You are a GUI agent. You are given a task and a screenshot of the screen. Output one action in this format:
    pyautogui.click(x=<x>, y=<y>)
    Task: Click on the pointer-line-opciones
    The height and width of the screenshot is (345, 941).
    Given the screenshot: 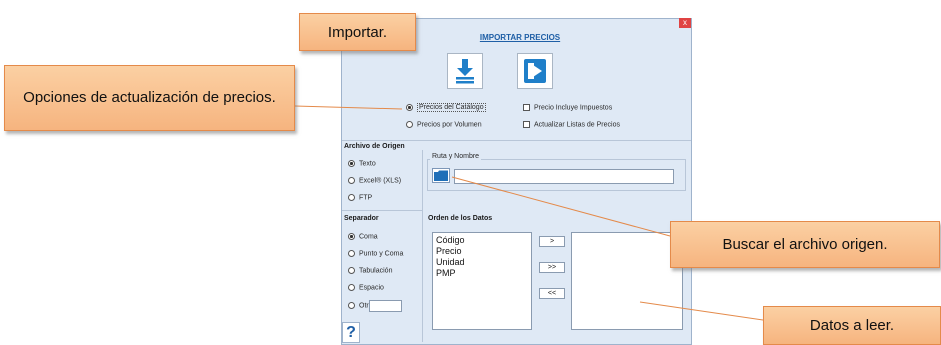 What is the action you would take?
    pyautogui.click(x=348, y=107)
    